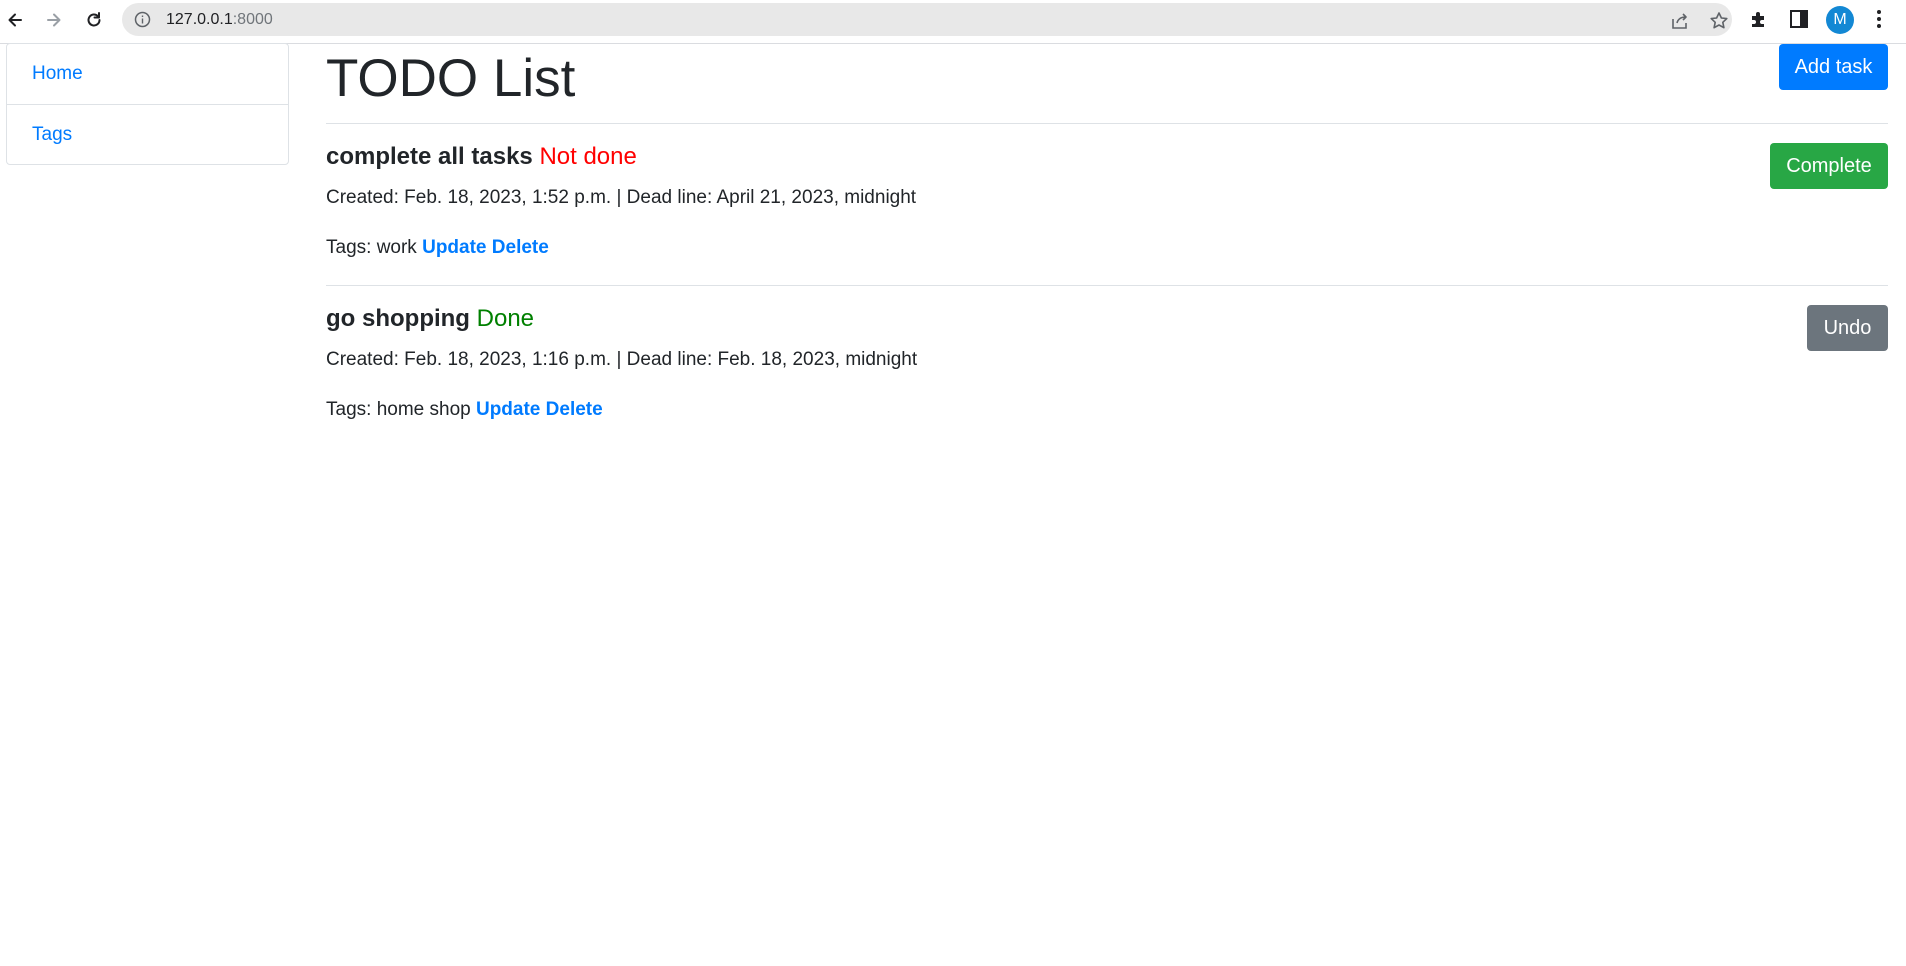 The image size is (1906, 966). What do you see at coordinates (147, 74) in the screenshot?
I see `sidebar-item-home: Home` at bounding box center [147, 74].